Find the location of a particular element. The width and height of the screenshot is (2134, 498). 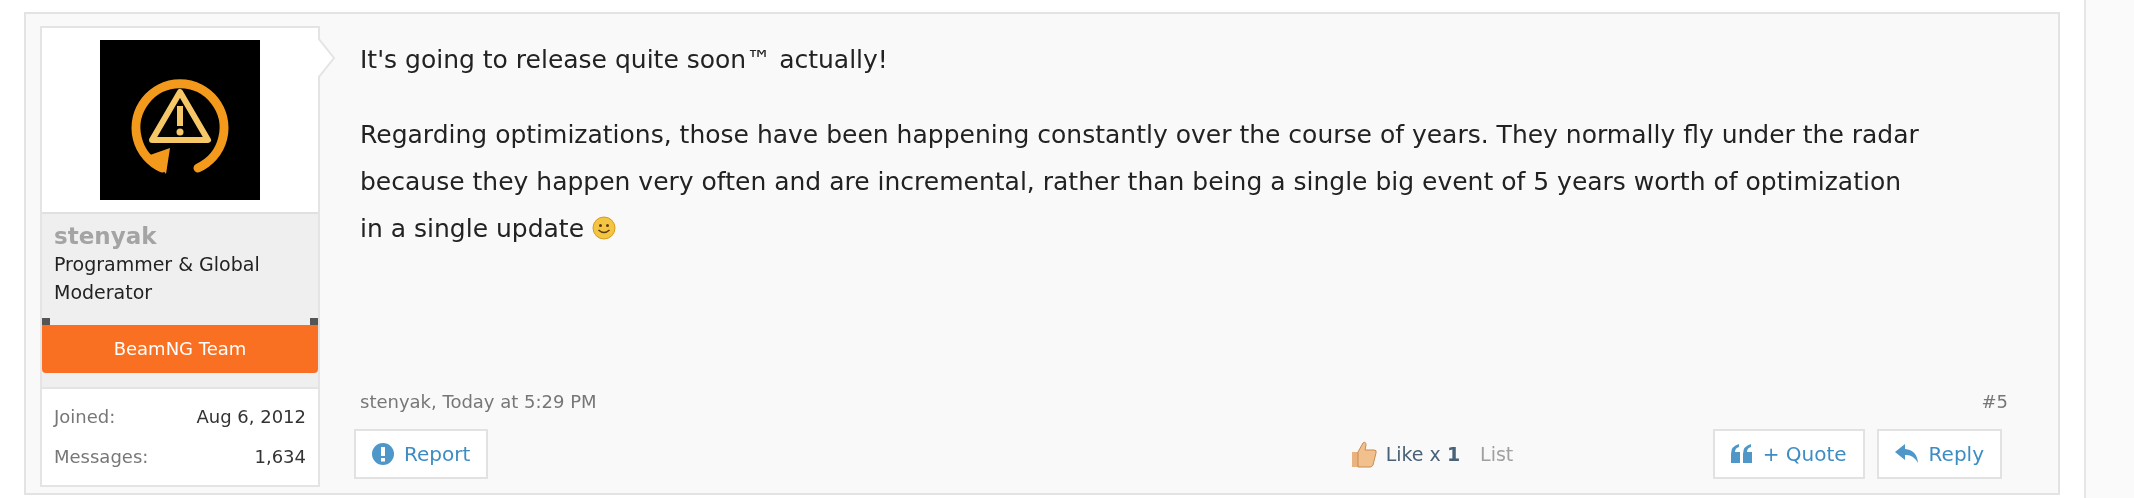

team-banner: BeamNG Team is located at coordinates (180, 349).